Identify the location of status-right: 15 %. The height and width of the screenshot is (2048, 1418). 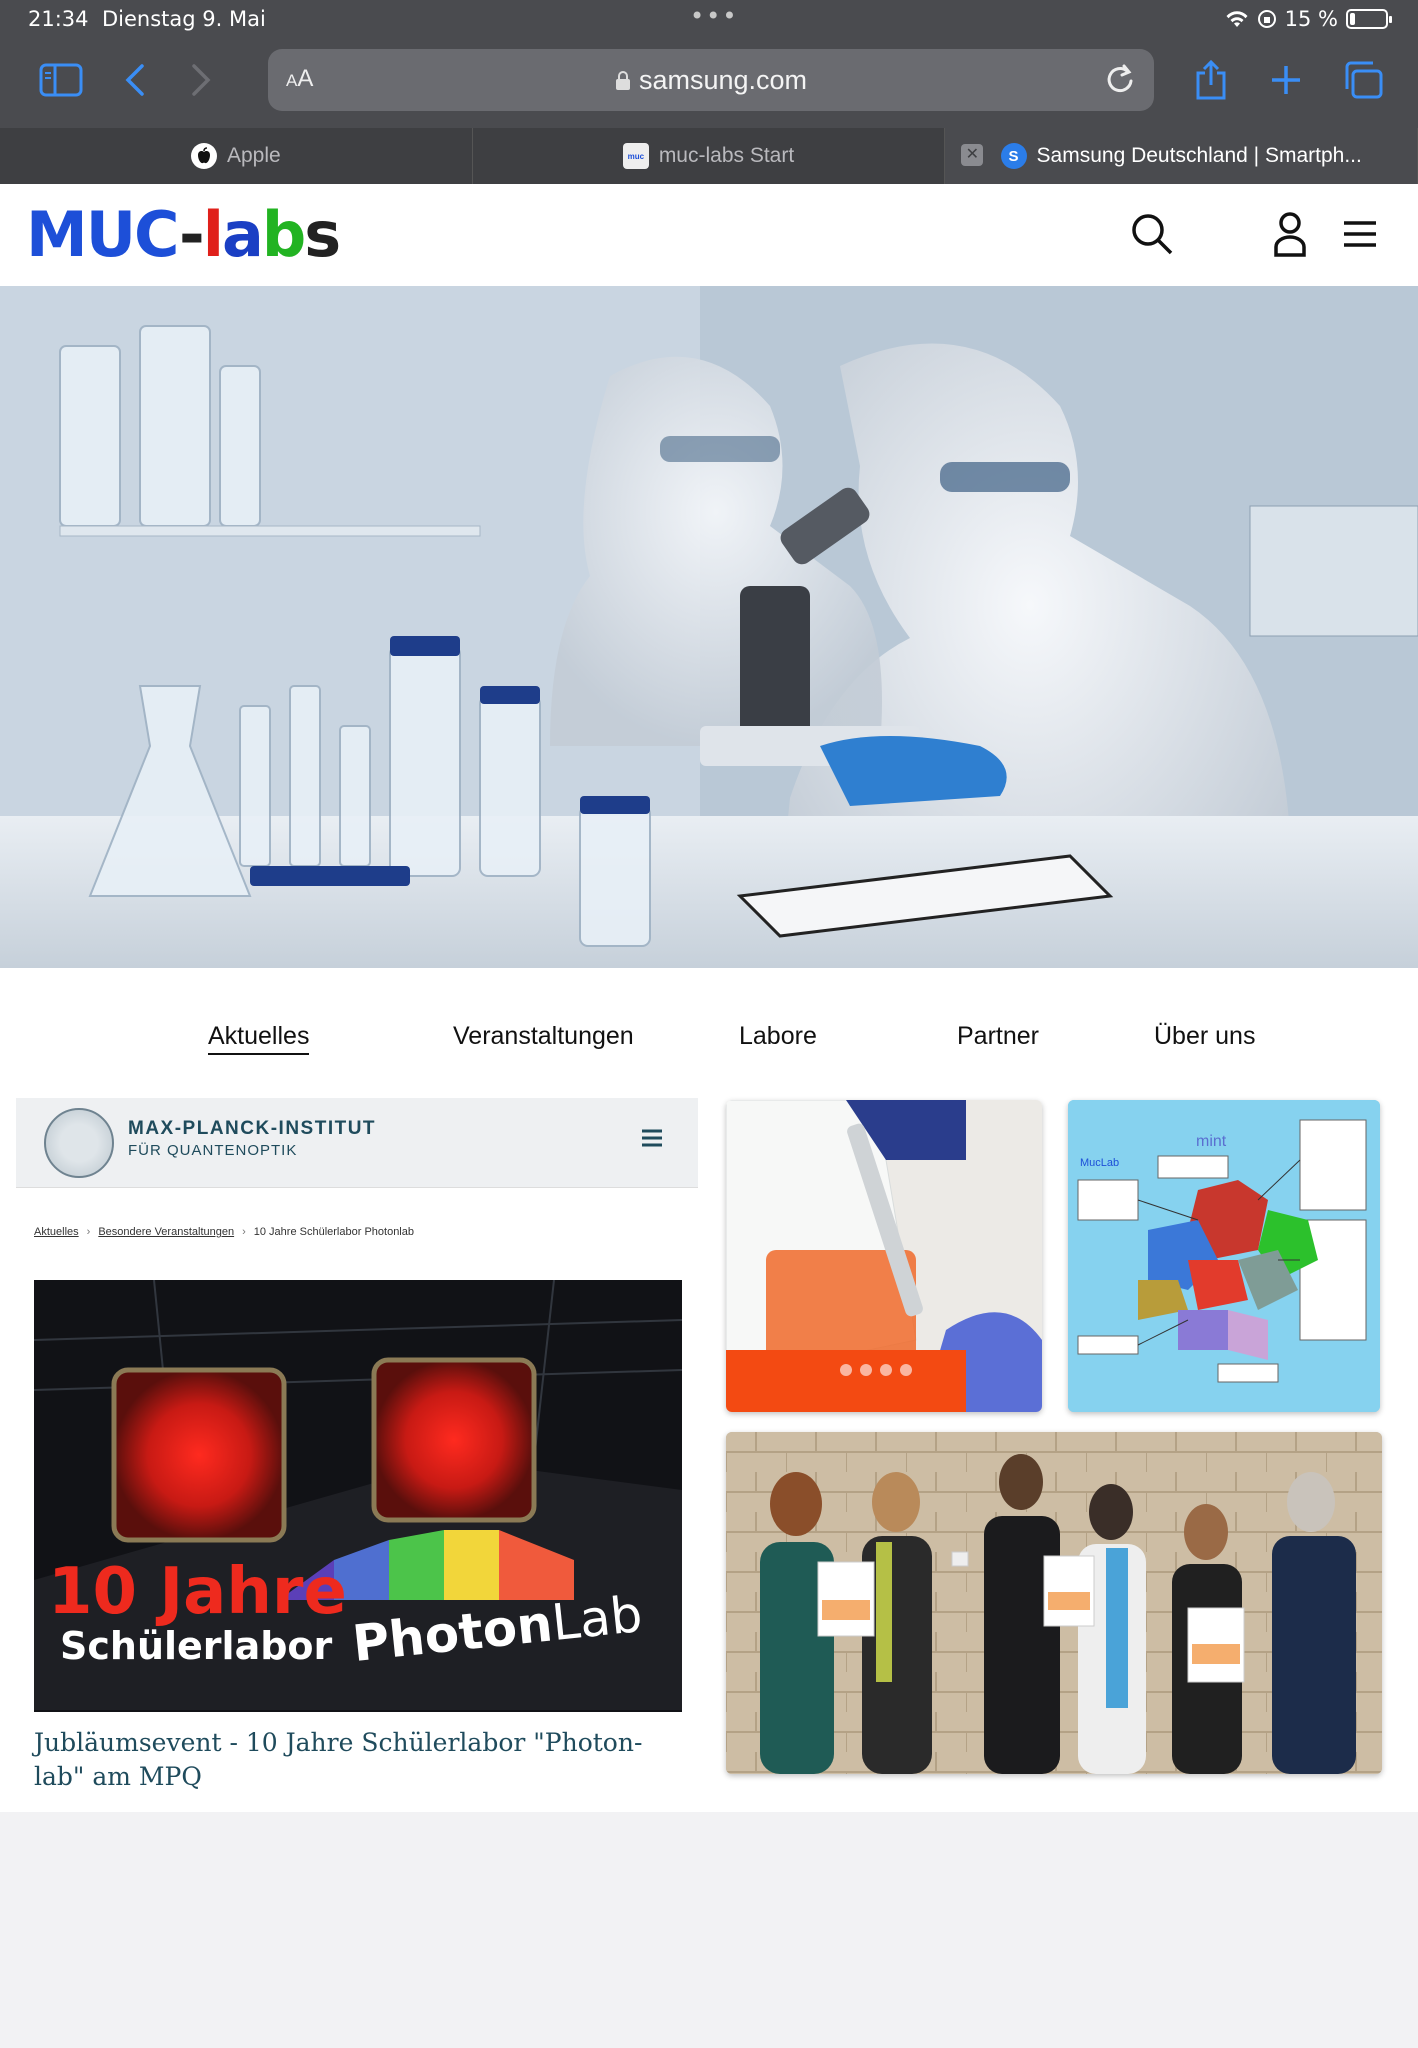
(1308, 19).